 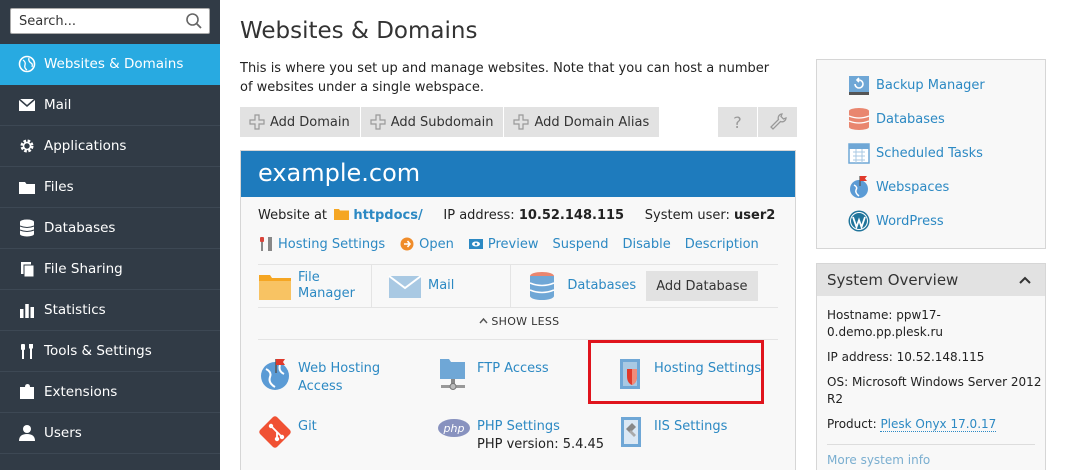 I want to click on os-row: OS: Microsoft Windows Server 2012 R2, so click(x=934, y=391).